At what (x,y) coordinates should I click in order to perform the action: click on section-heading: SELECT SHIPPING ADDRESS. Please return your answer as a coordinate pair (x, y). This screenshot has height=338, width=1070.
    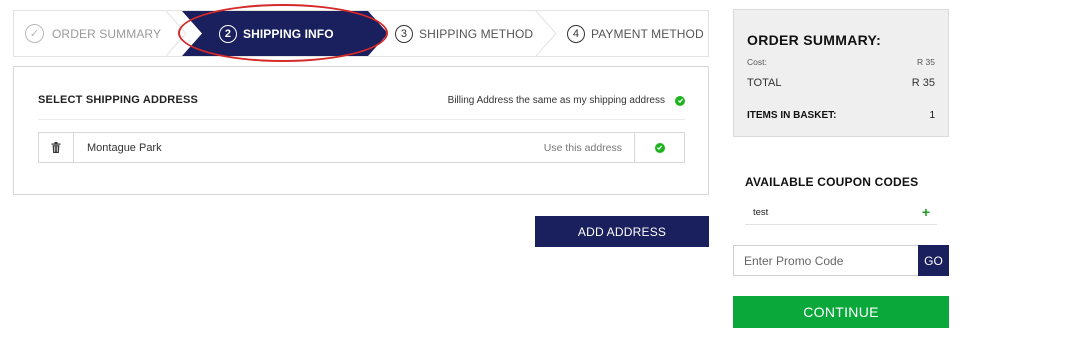
    Looking at the image, I should click on (118, 100).